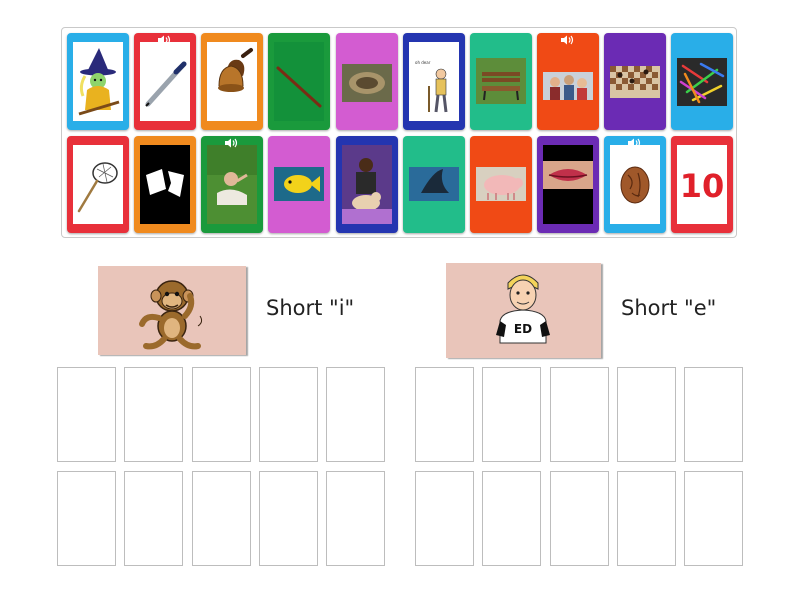 The image size is (800, 600). I want to click on word-card-pen, so click(165, 81).